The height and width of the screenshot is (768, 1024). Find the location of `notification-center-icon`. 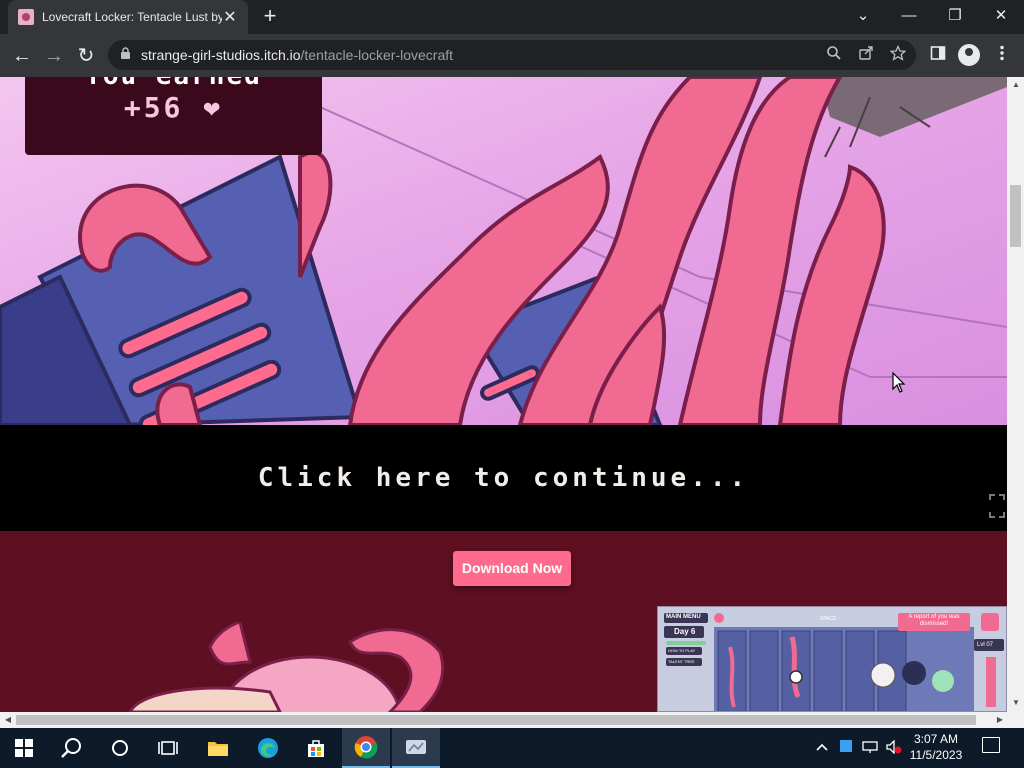

notification-center-icon is located at coordinates (991, 745).